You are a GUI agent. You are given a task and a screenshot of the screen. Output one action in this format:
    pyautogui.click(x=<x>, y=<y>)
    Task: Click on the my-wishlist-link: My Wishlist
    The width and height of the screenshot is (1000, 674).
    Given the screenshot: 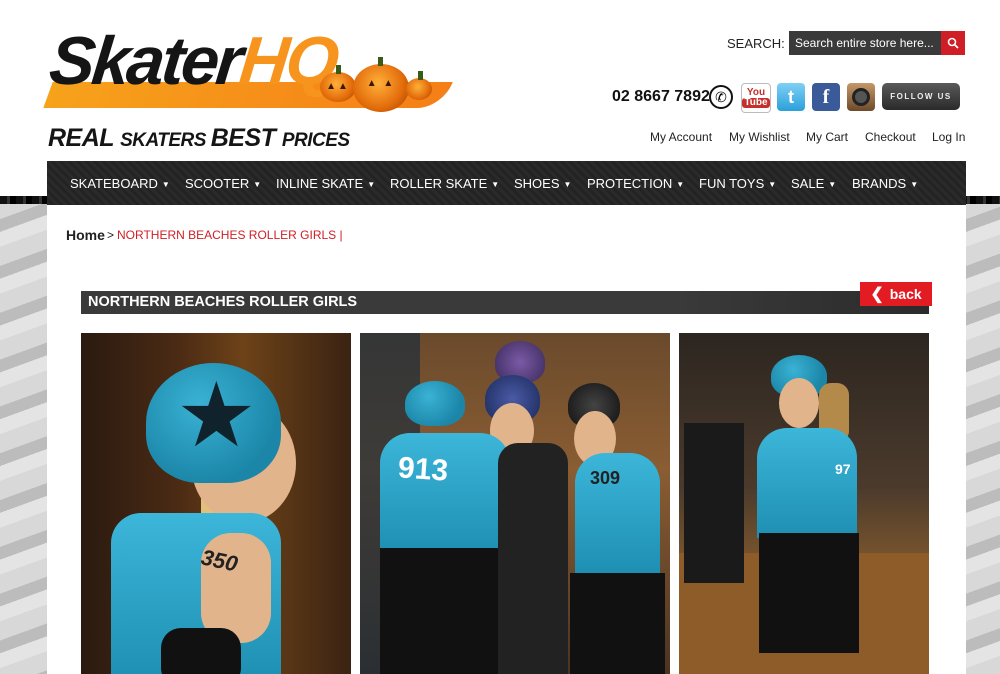 What is the action you would take?
    pyautogui.click(x=759, y=137)
    